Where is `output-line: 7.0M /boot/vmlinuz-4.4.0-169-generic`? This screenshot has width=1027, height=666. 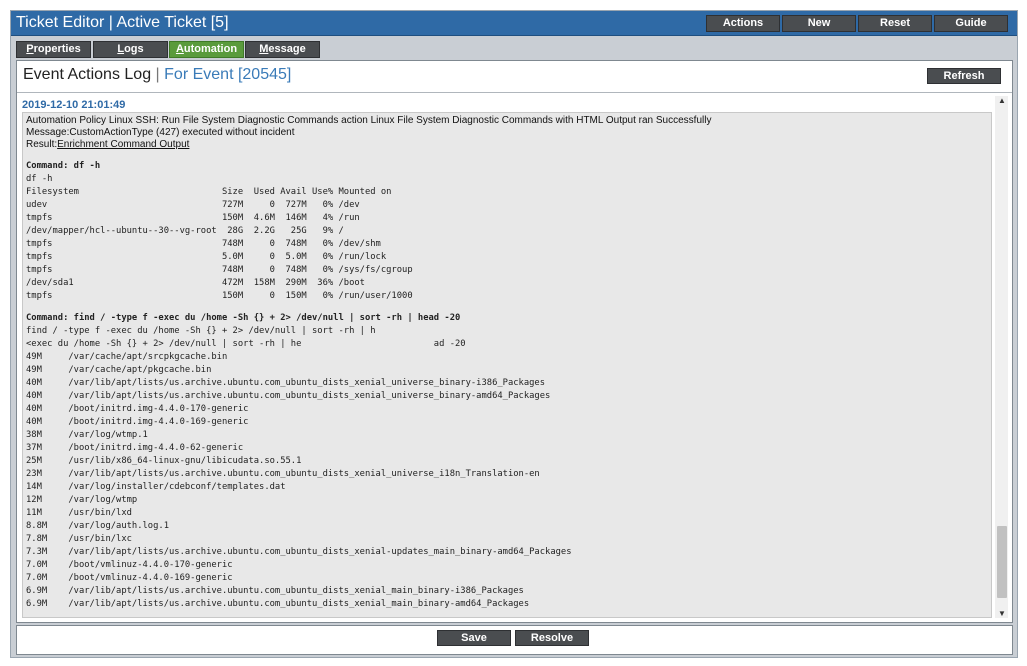 output-line: 7.0M /boot/vmlinuz-4.4.0-169-generic is located at coordinates (129, 578).